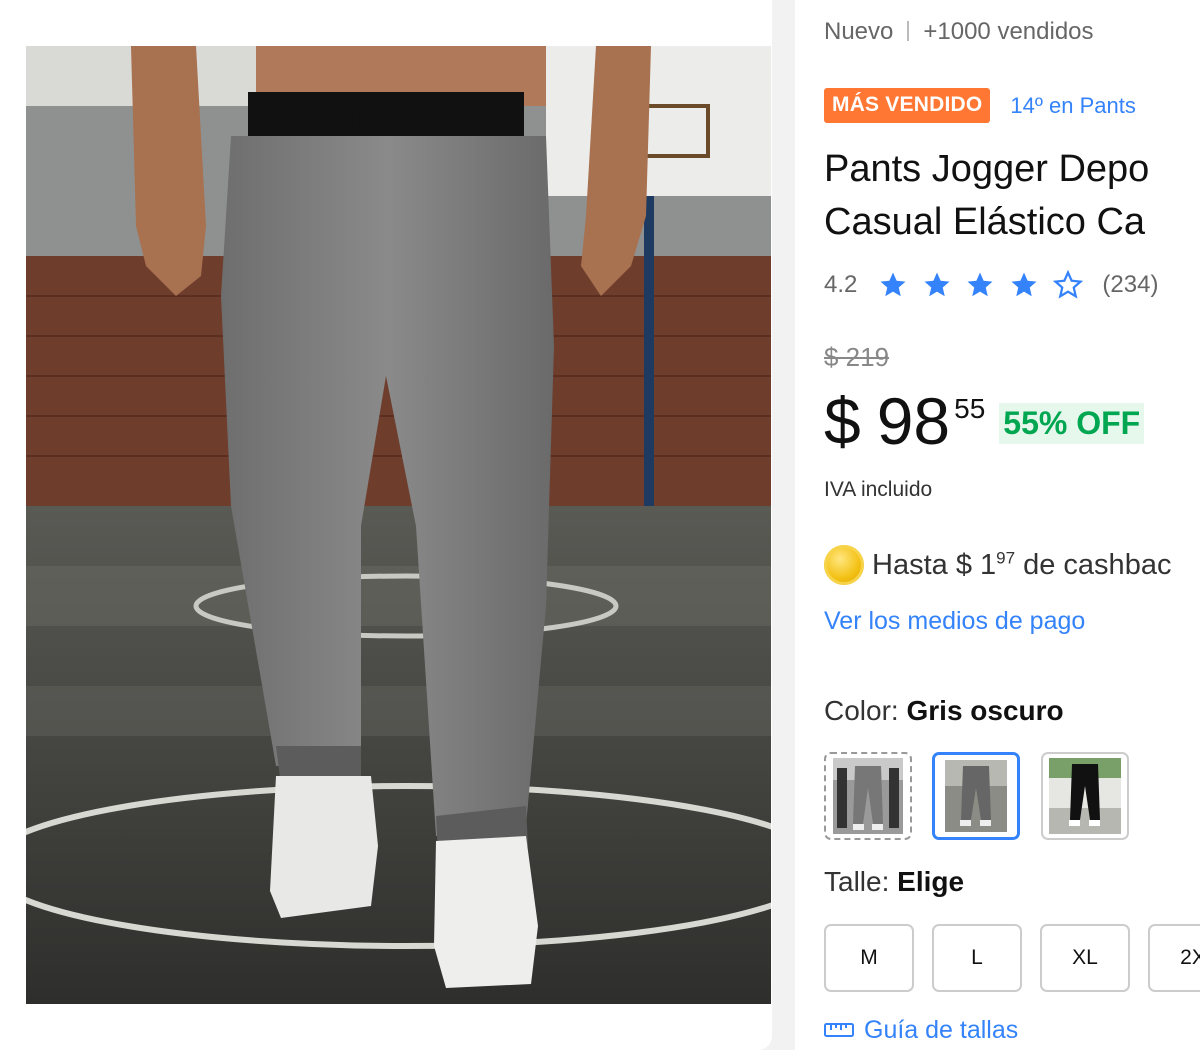 Image resolution: width=1200 pixels, height=1050 pixels. Describe the element at coordinates (907, 105) in the screenshot. I see `best-seller-badge: MÁS VENDIDO` at that location.